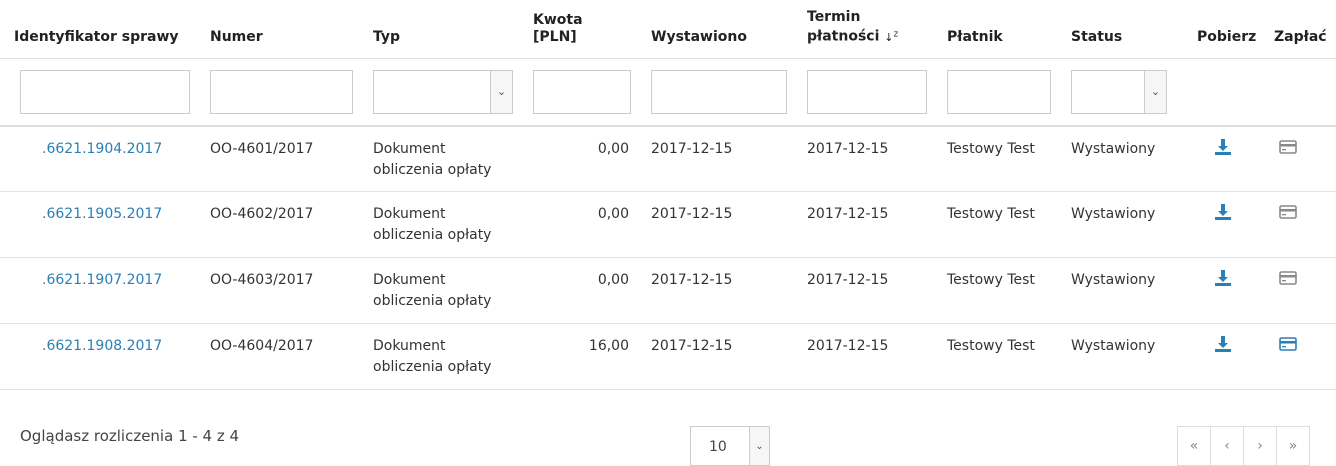 Image resolution: width=1336 pixels, height=466 pixels. I want to click on due-header-line2: płatności, so click(843, 36).